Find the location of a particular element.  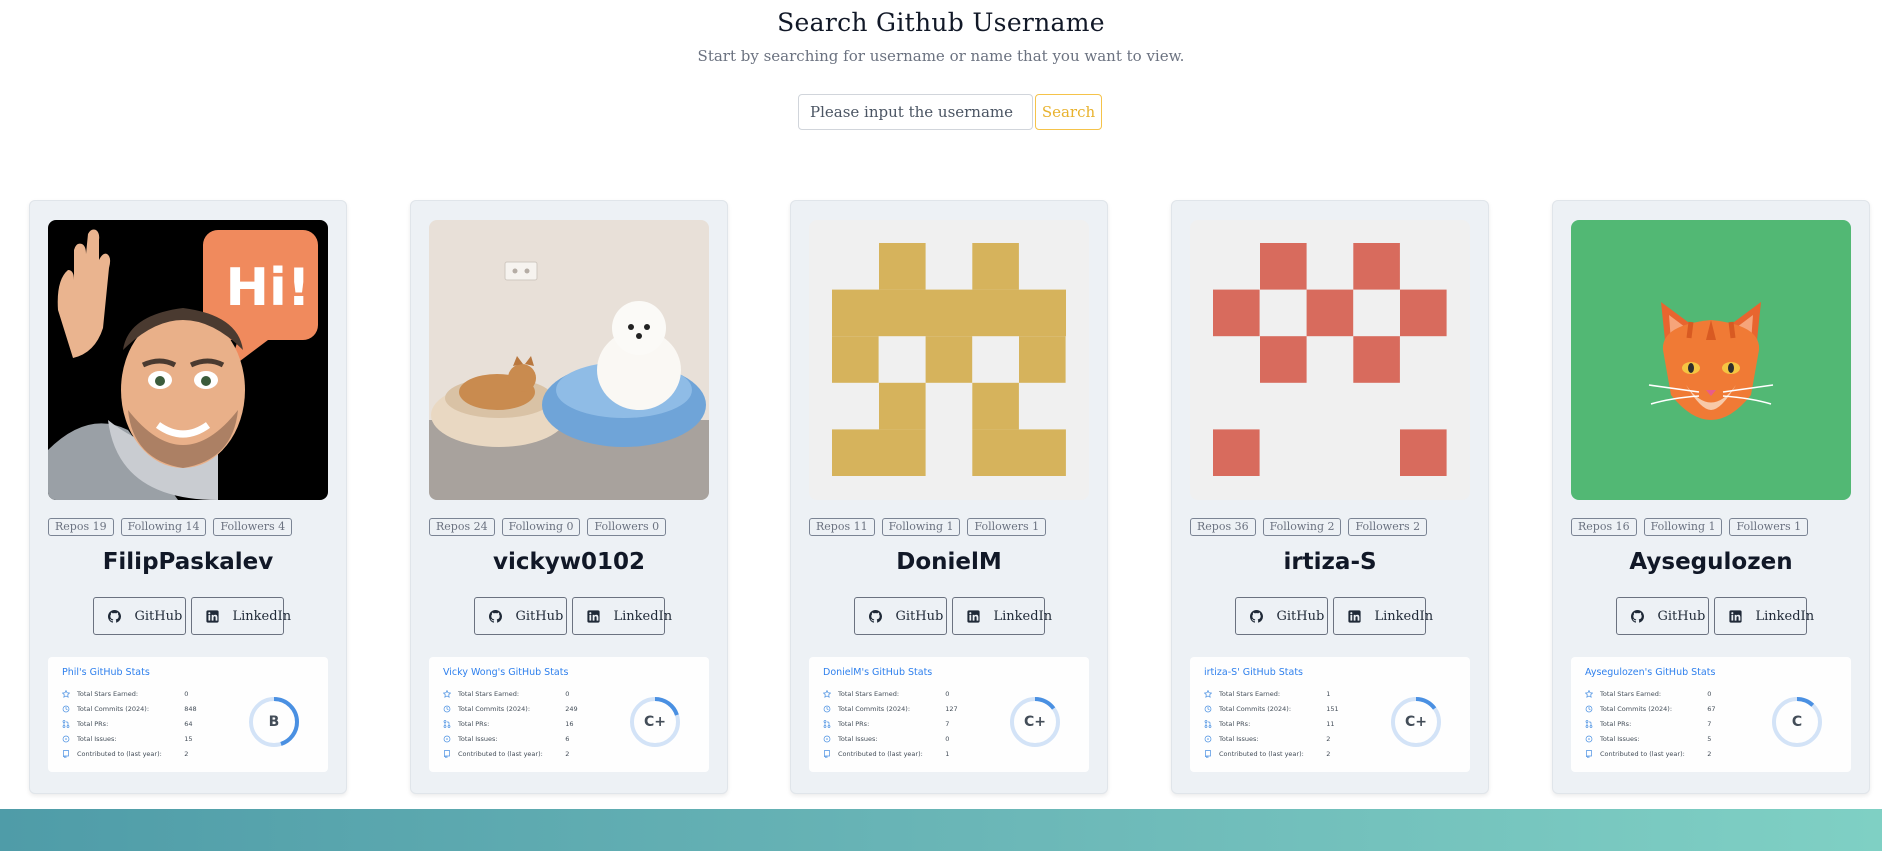

repos-tag: Repos 36 is located at coordinates (1223, 527).